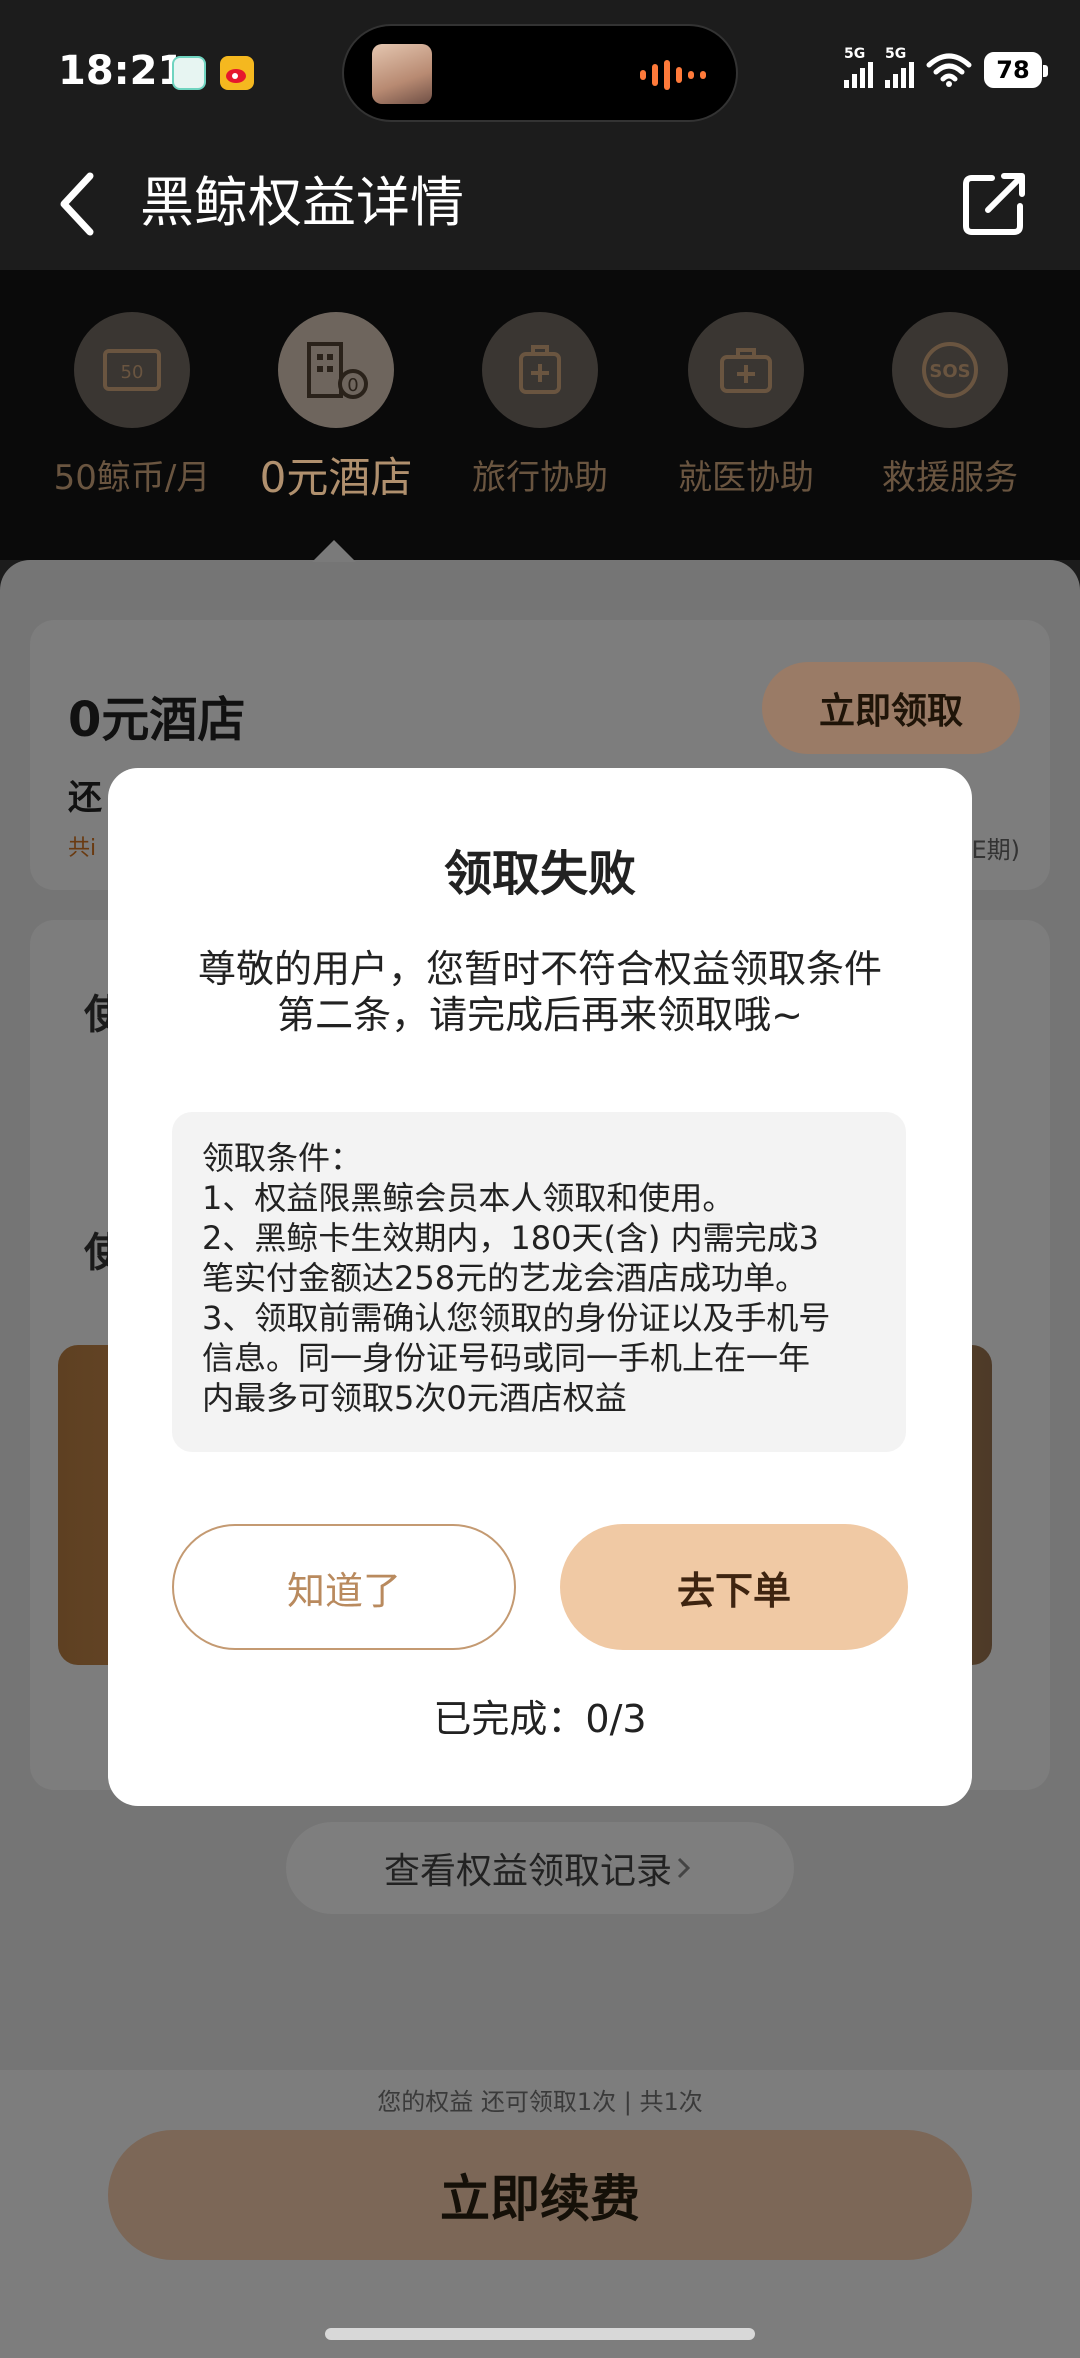 The height and width of the screenshot is (2358, 1080). I want to click on card-subtitle: 还, so click(85, 798).